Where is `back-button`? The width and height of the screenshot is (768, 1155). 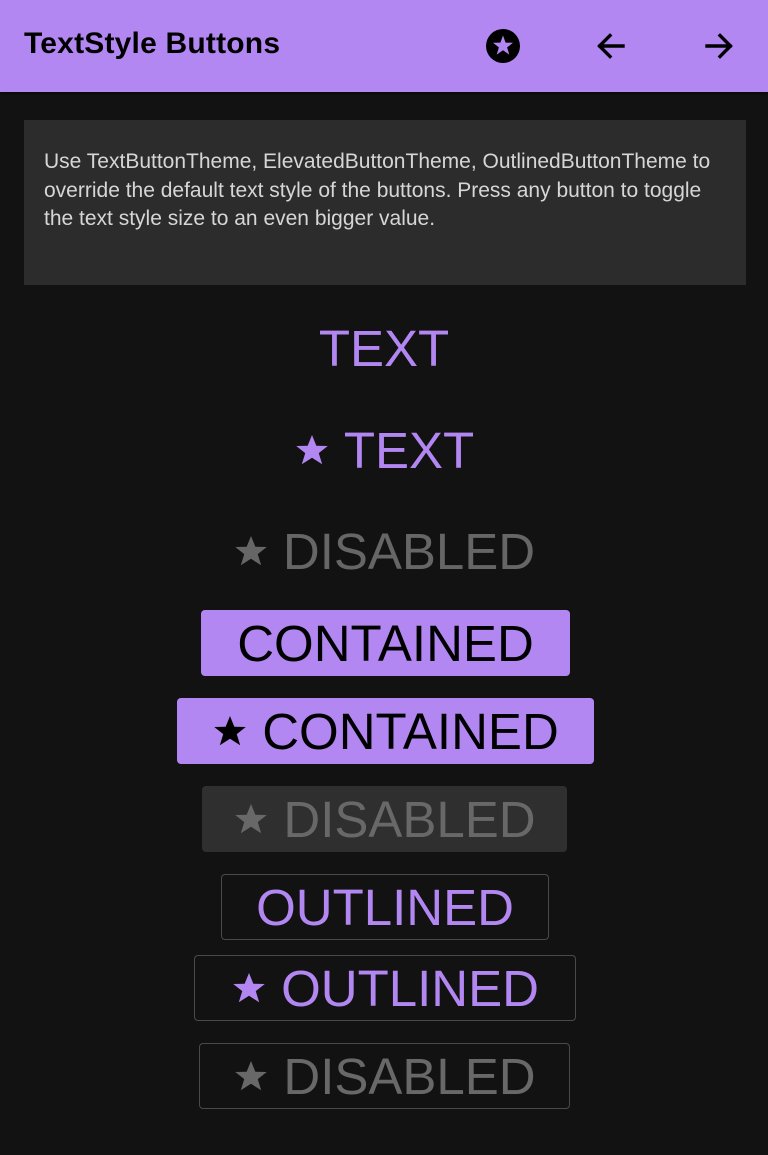
back-button is located at coordinates (611, 46).